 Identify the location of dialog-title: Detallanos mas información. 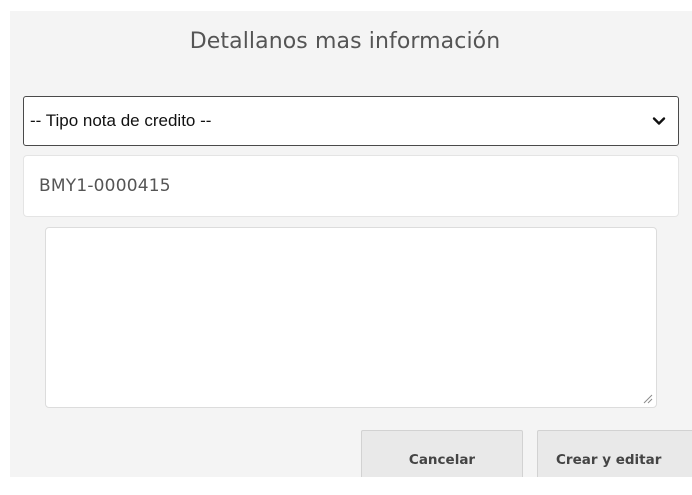
(345, 41).